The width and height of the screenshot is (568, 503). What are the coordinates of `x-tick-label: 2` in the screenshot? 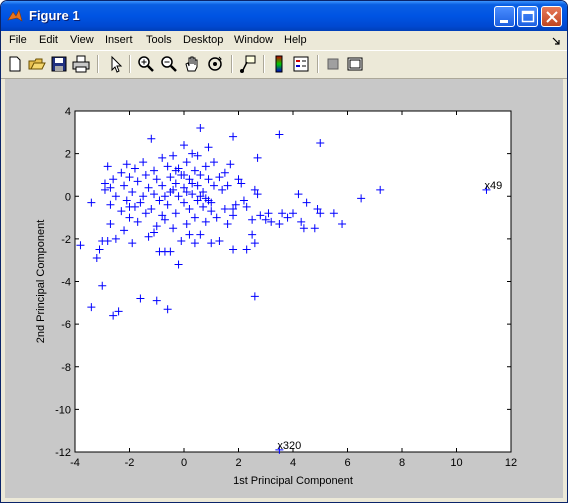 It's located at (238, 463).